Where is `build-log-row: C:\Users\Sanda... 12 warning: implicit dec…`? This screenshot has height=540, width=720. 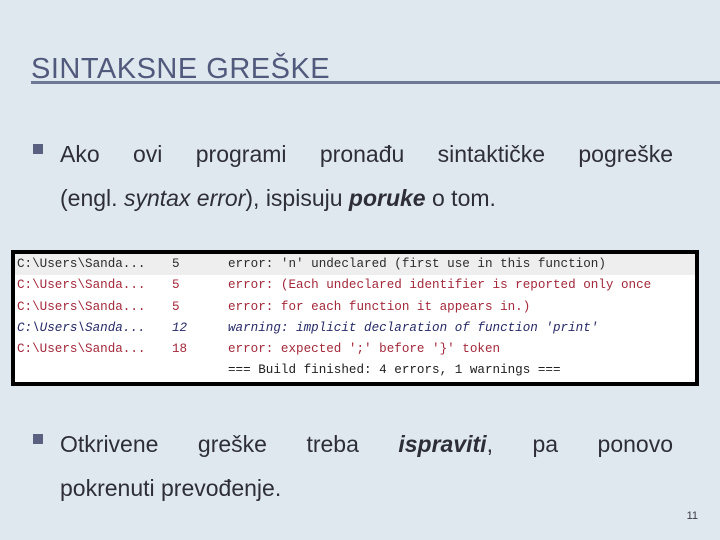 build-log-row: C:\Users\Sanda... 12 warning: implicit dec… is located at coordinates (355, 328).